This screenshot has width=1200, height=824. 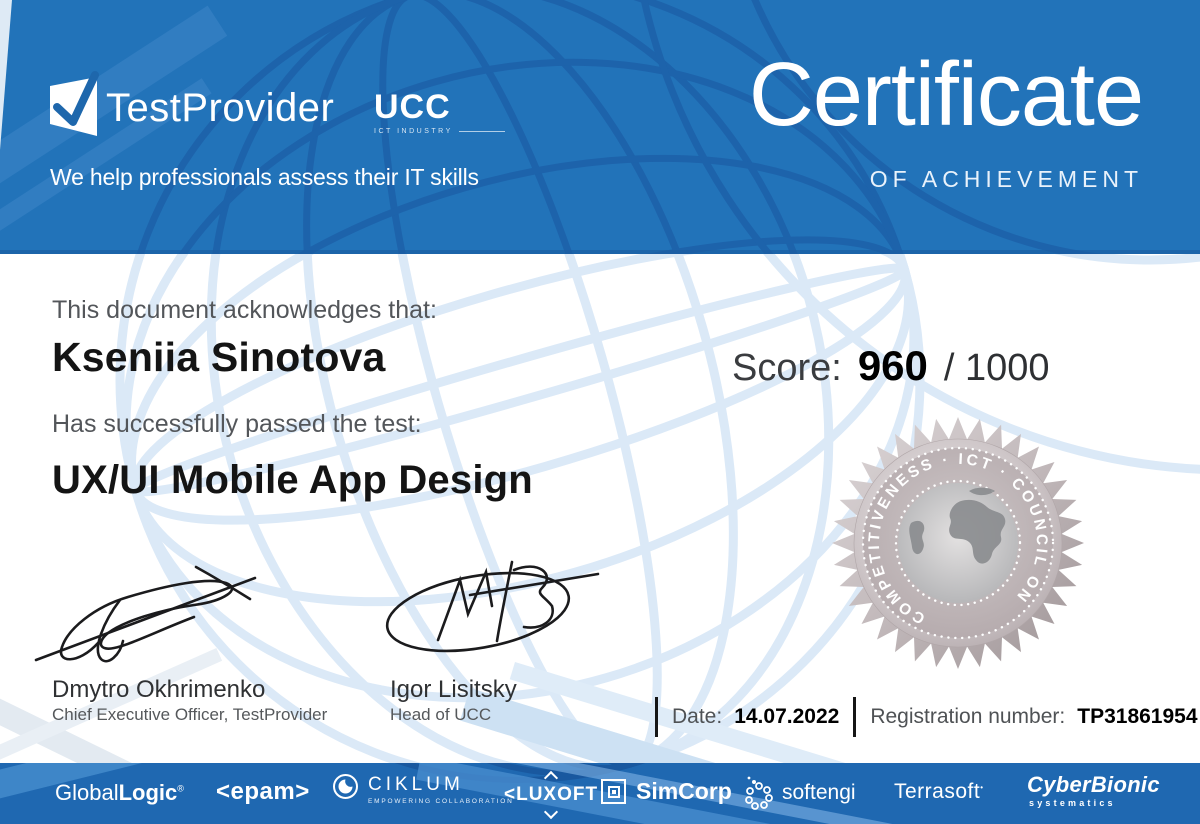 I want to click on luxoft-caret-up-icon, so click(x=551, y=778).